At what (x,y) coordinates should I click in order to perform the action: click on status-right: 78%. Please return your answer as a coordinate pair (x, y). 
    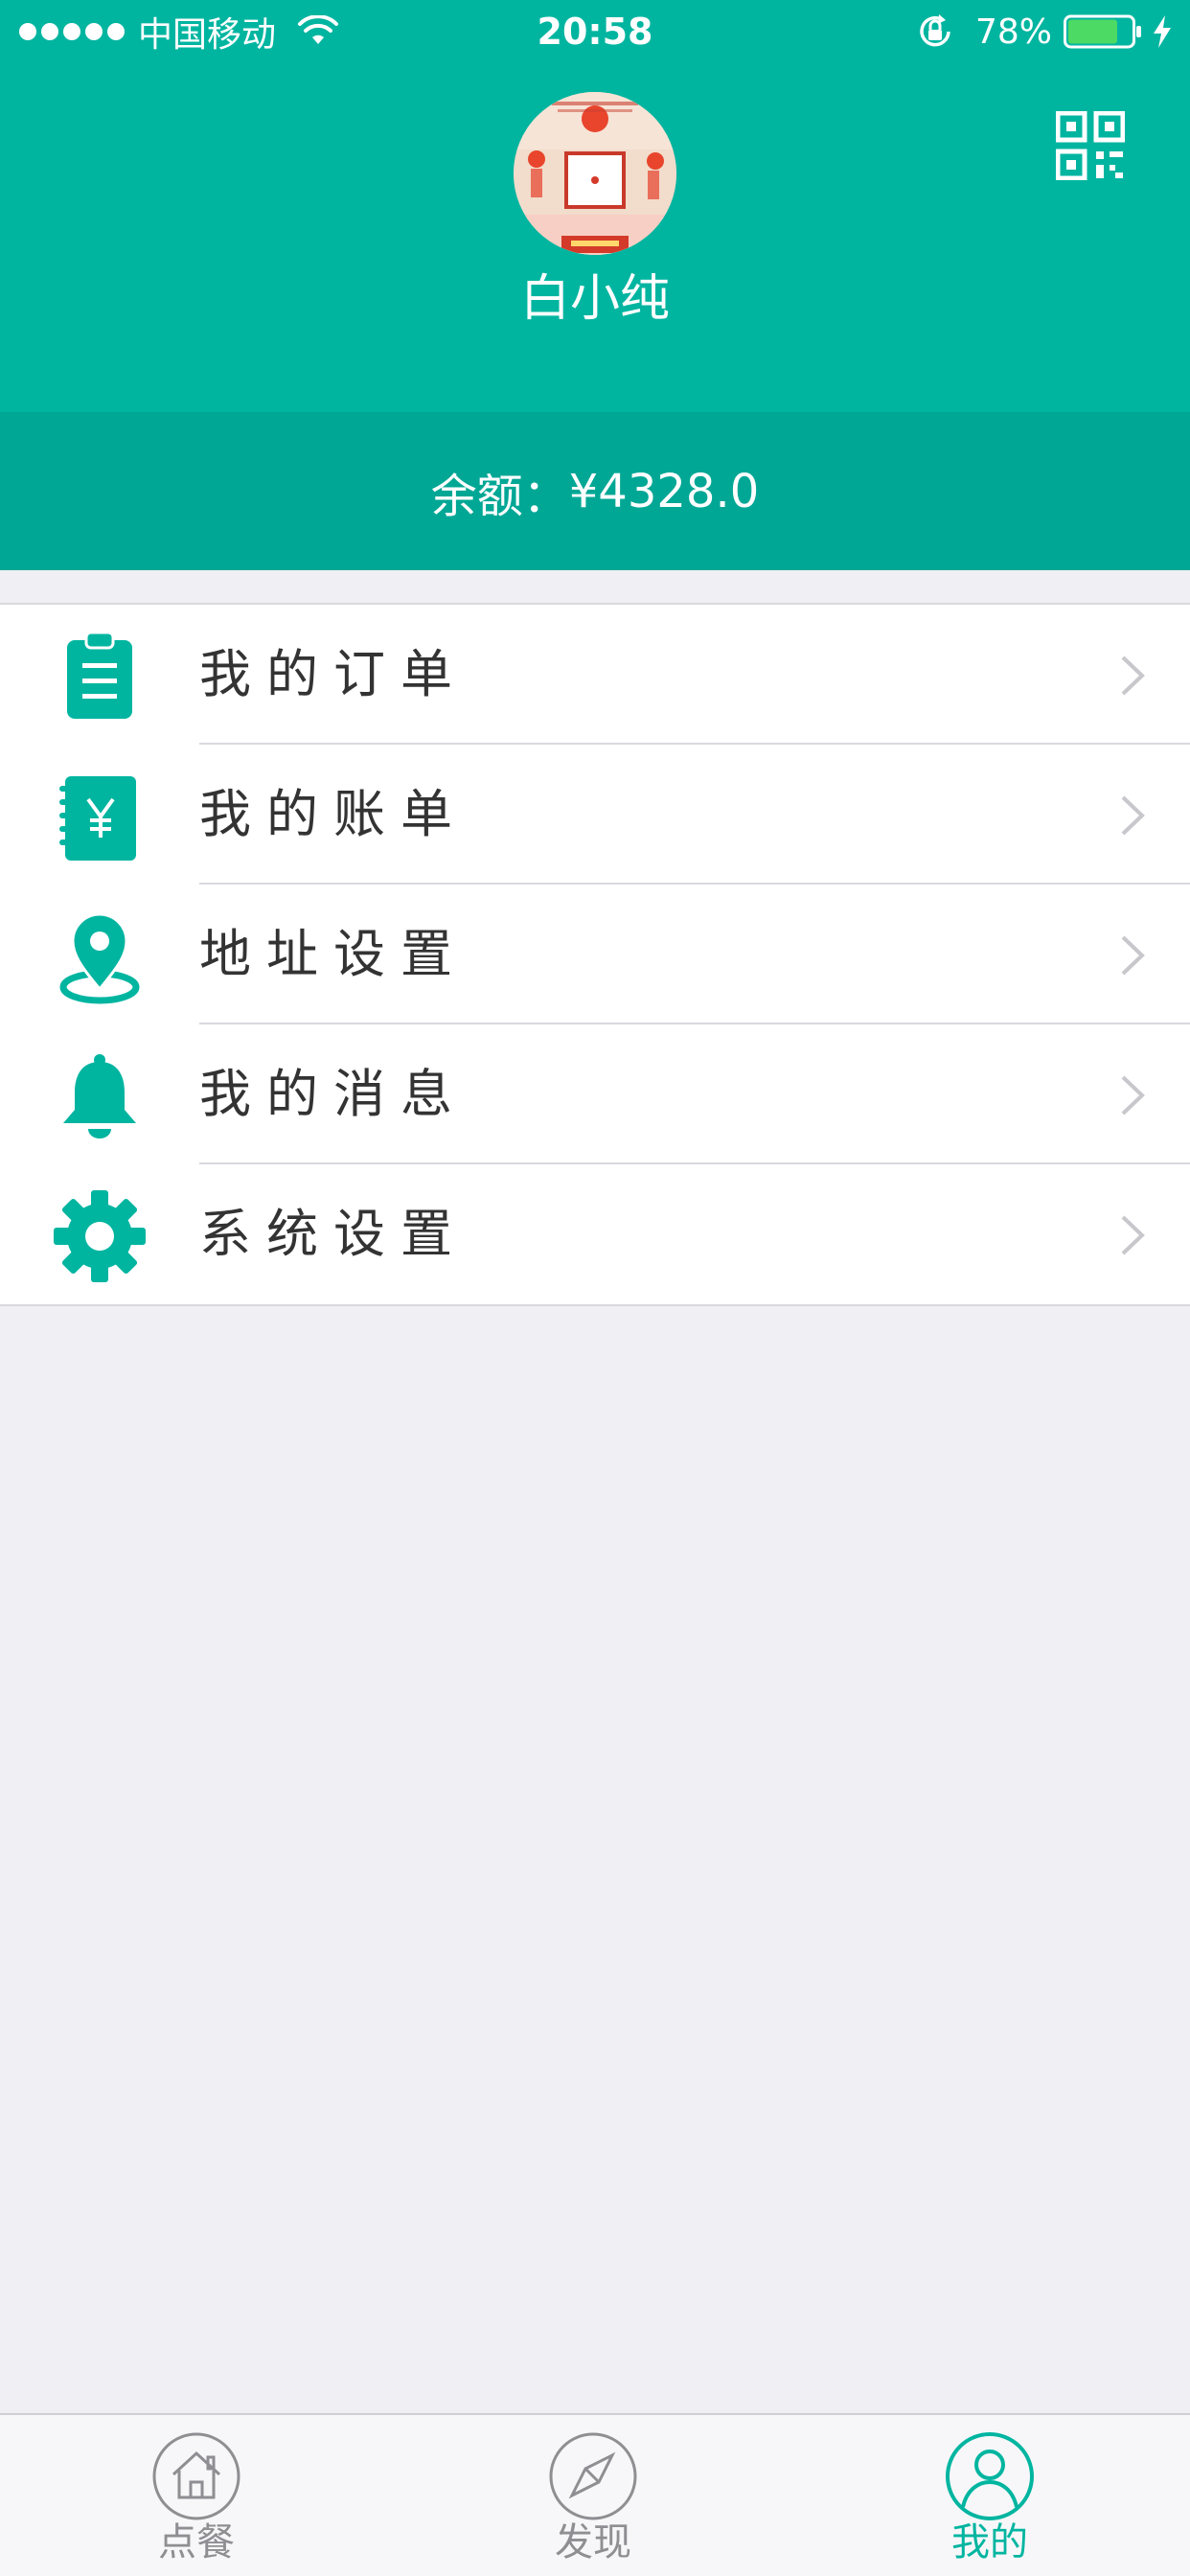
    Looking at the image, I should click on (1044, 32).